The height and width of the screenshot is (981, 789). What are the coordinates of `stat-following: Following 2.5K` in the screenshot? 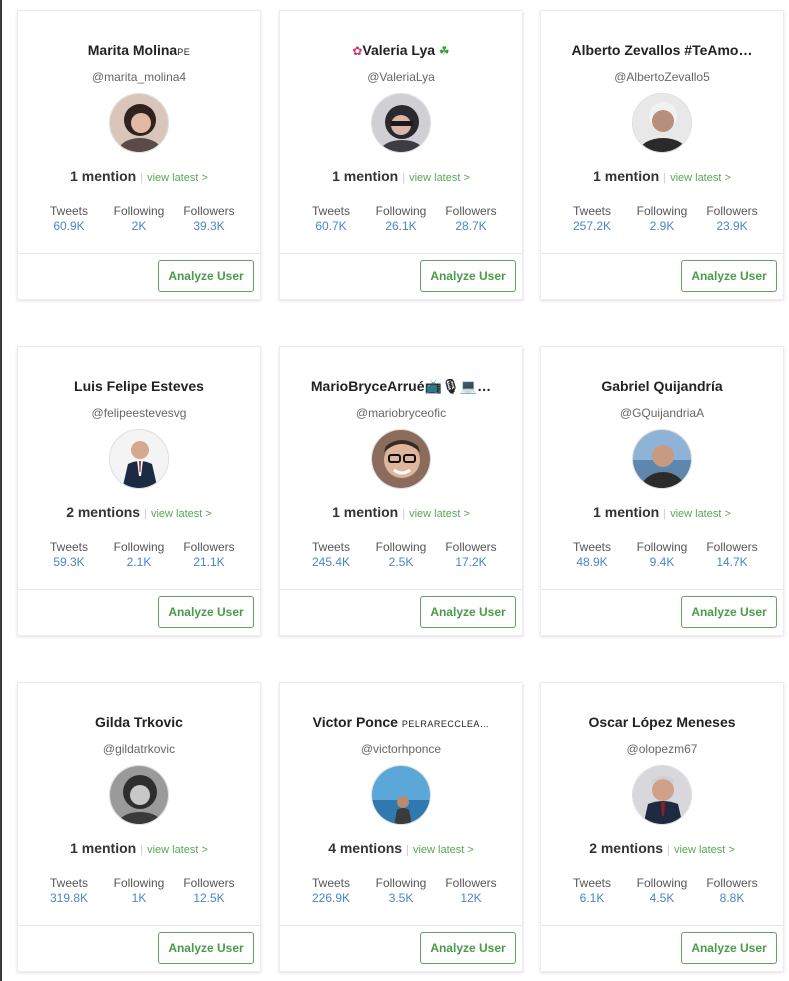 It's located at (401, 555).